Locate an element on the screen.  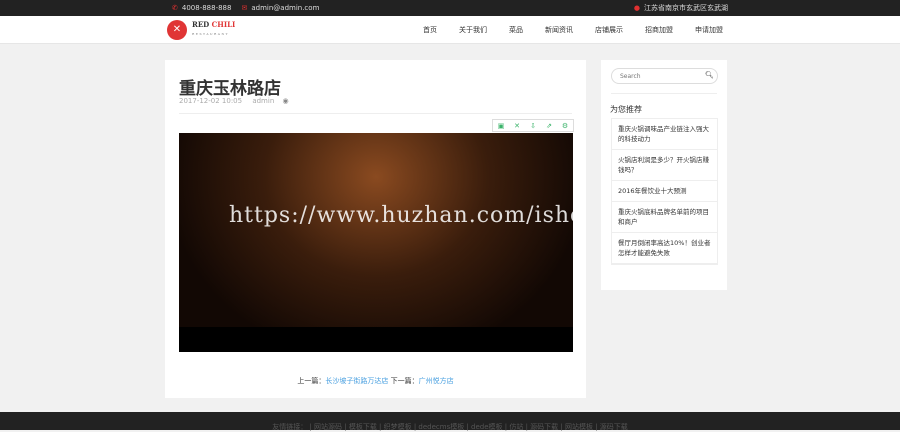
nav-franchise: 招商加盟 is located at coordinates (659, 30).